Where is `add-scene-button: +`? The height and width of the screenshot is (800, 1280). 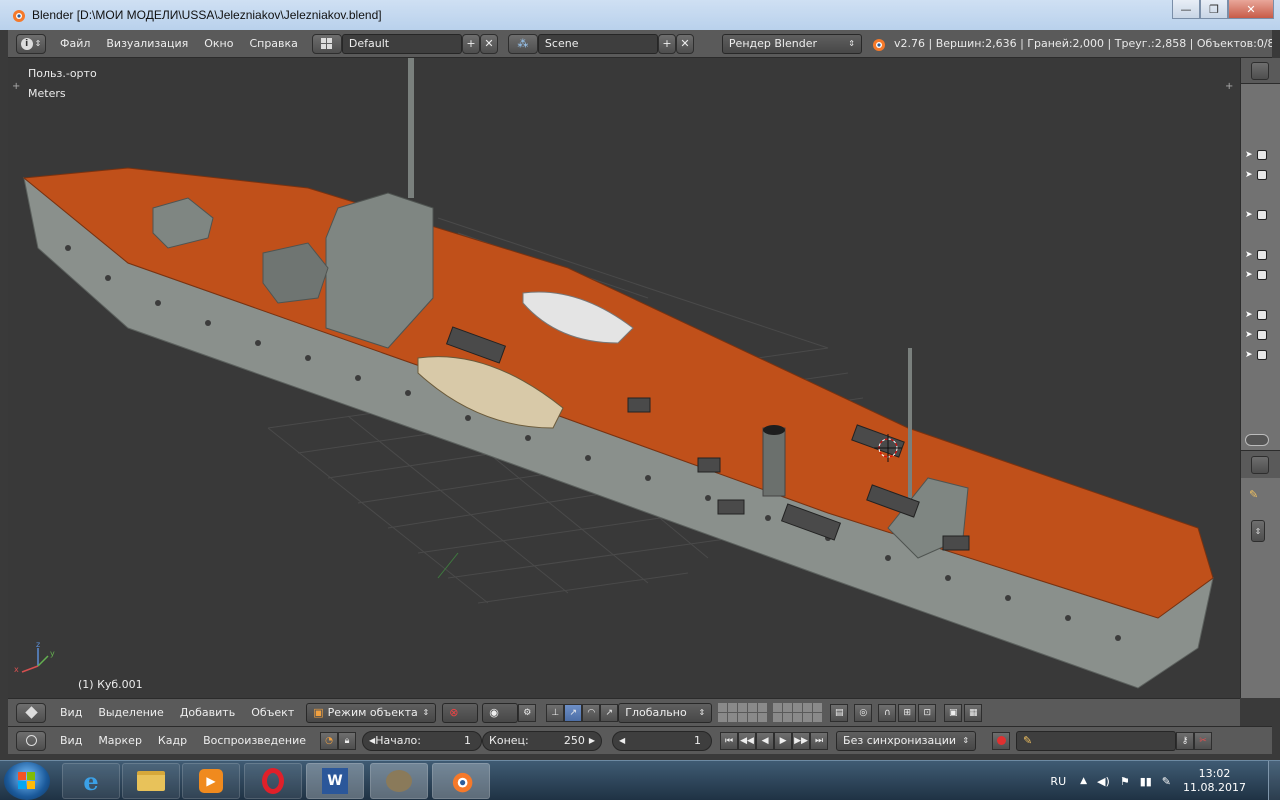 add-scene-button: + is located at coordinates (666, 43).